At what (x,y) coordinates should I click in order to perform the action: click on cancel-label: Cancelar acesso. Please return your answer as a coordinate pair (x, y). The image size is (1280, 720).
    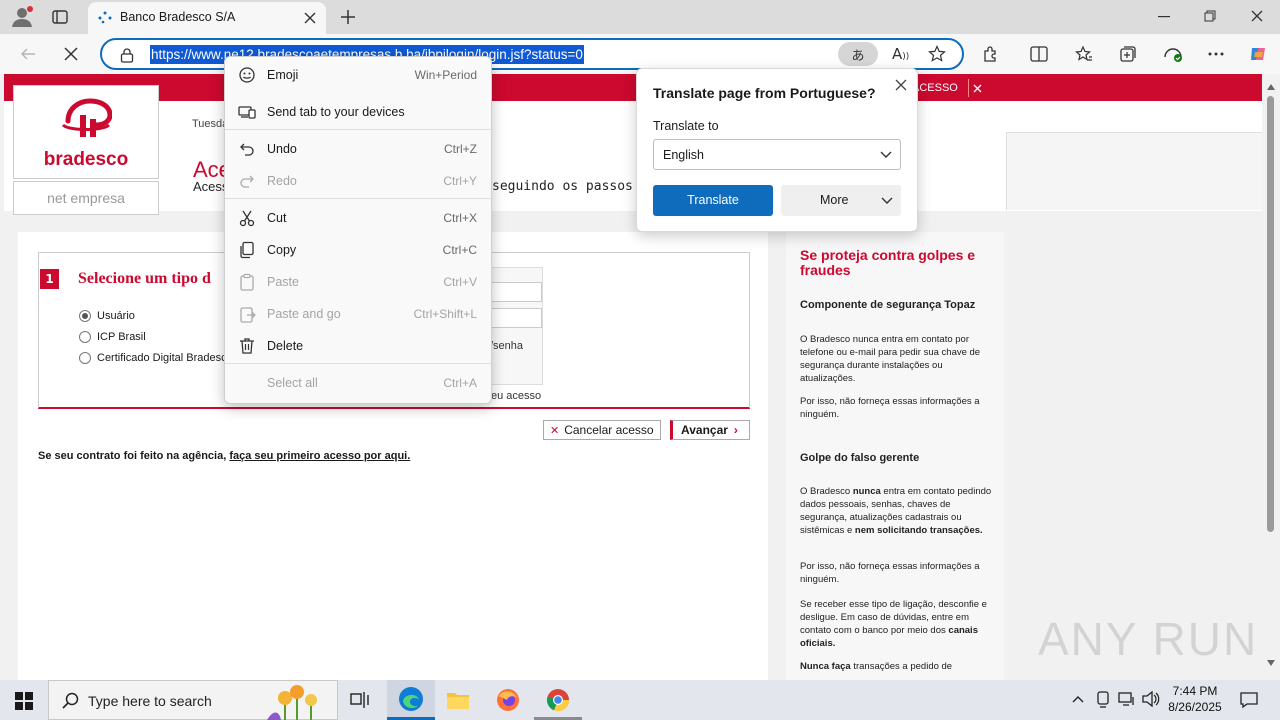
    Looking at the image, I should click on (609, 430).